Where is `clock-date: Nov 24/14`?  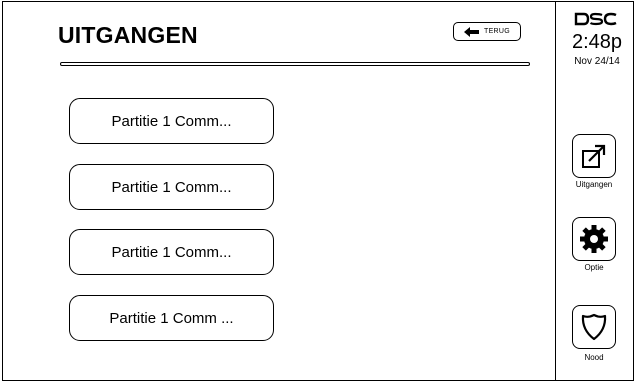
clock-date: Nov 24/14 is located at coordinates (597, 61).